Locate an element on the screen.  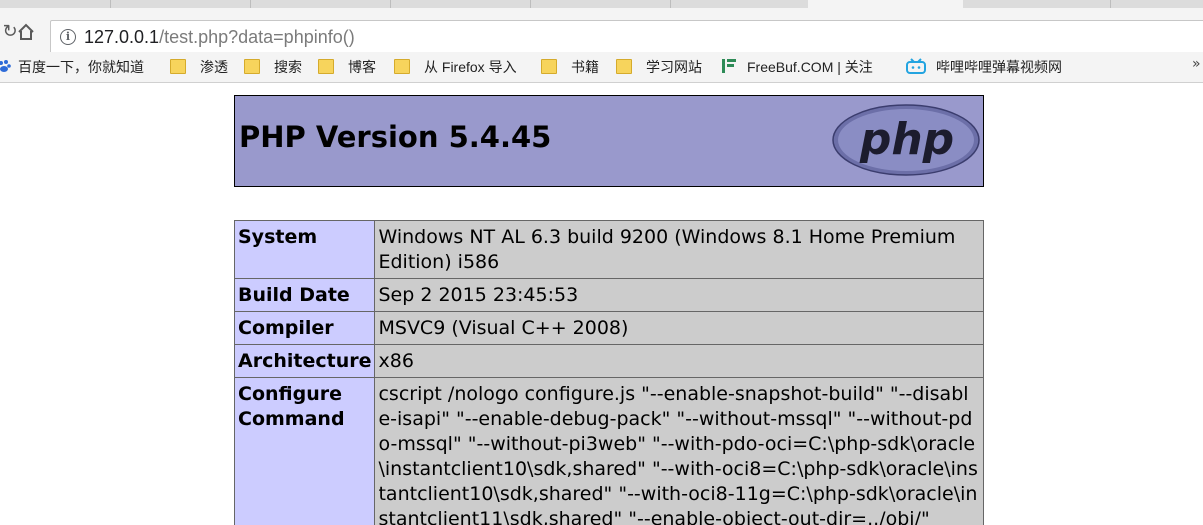
row-key: System is located at coordinates (304, 249).